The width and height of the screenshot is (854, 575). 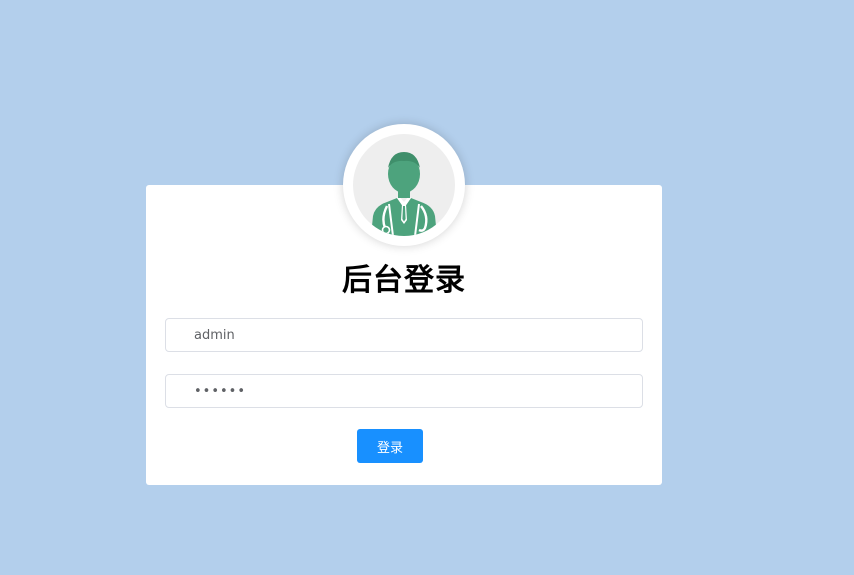 What do you see at coordinates (404, 194) in the screenshot?
I see `doctor-avatar-icon` at bounding box center [404, 194].